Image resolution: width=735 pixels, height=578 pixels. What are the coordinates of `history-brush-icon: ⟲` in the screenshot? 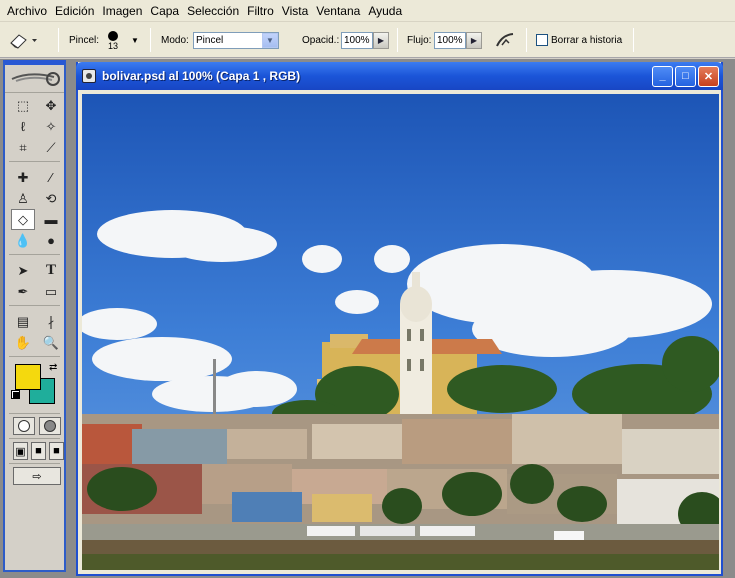 It's located at (51, 198).